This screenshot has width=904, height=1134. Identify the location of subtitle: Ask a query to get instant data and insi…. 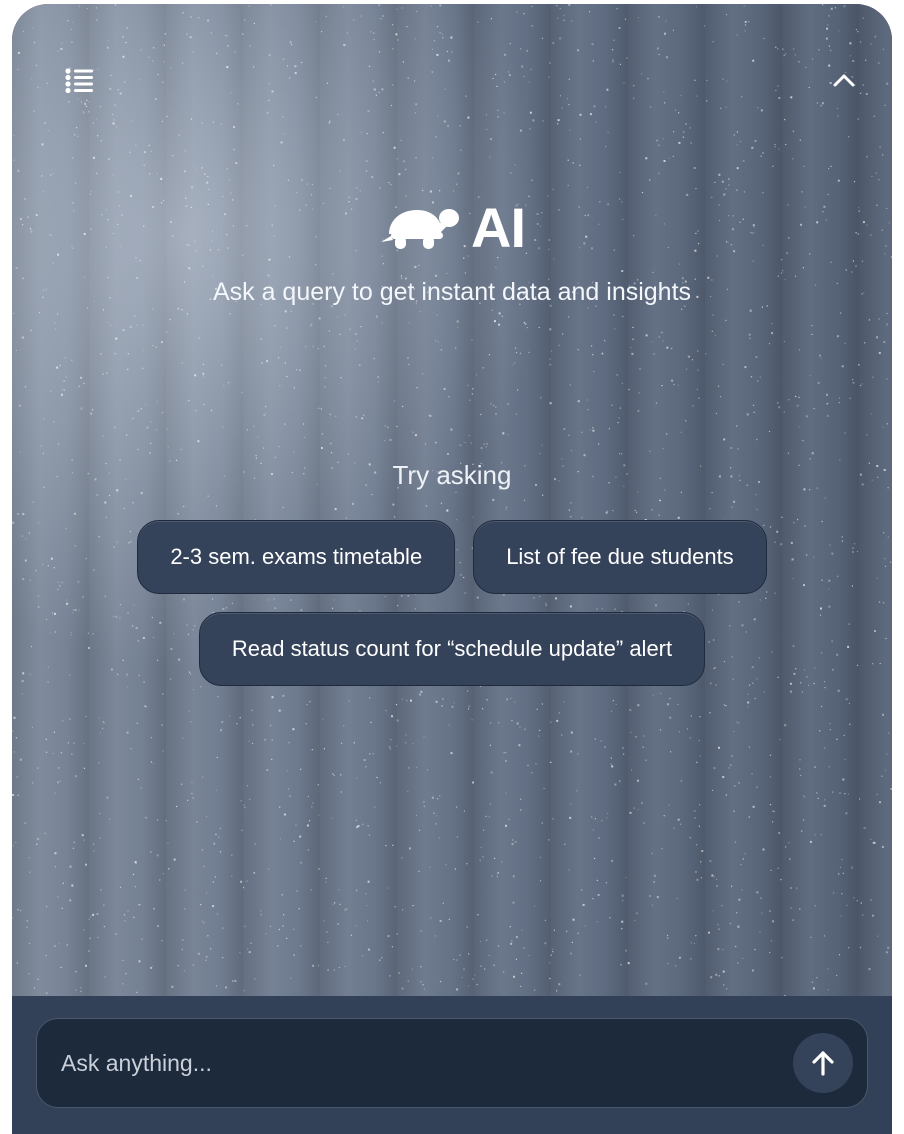
(452, 292).